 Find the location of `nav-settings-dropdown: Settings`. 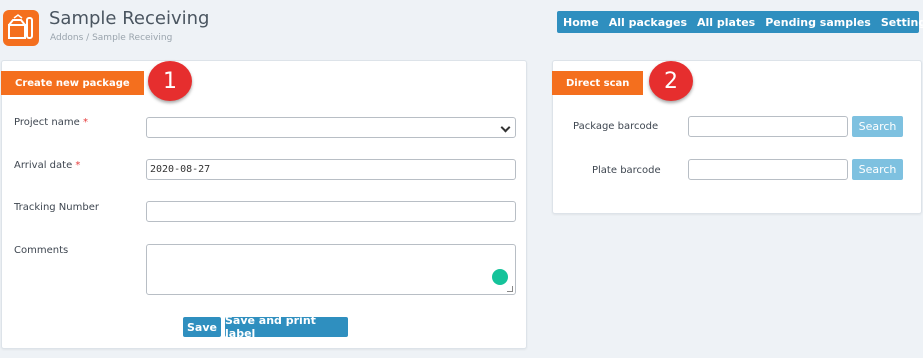

nav-settings-dropdown: Settings is located at coordinates (902, 22).